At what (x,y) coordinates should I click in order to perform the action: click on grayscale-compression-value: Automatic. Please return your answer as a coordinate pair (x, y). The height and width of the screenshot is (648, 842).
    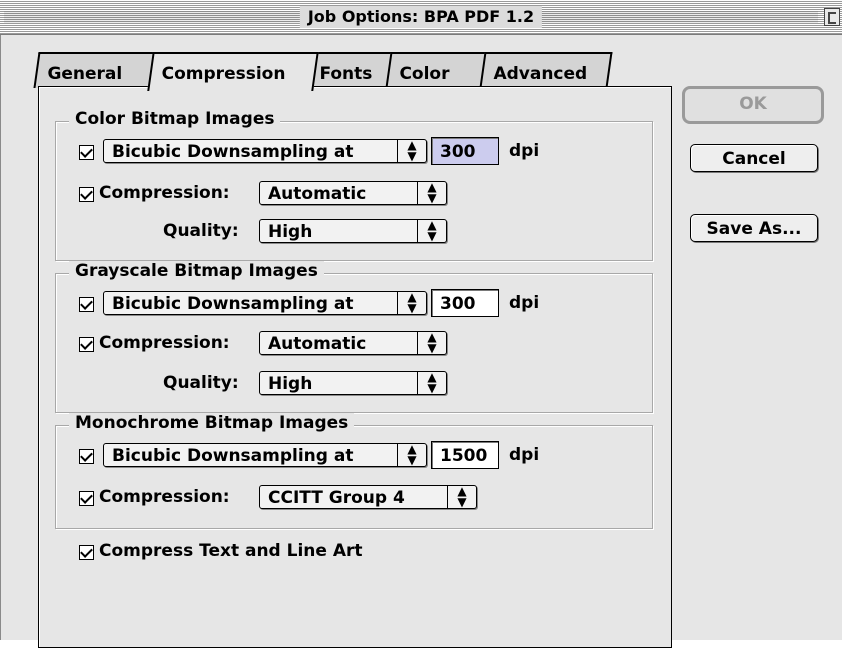
    Looking at the image, I should click on (317, 344).